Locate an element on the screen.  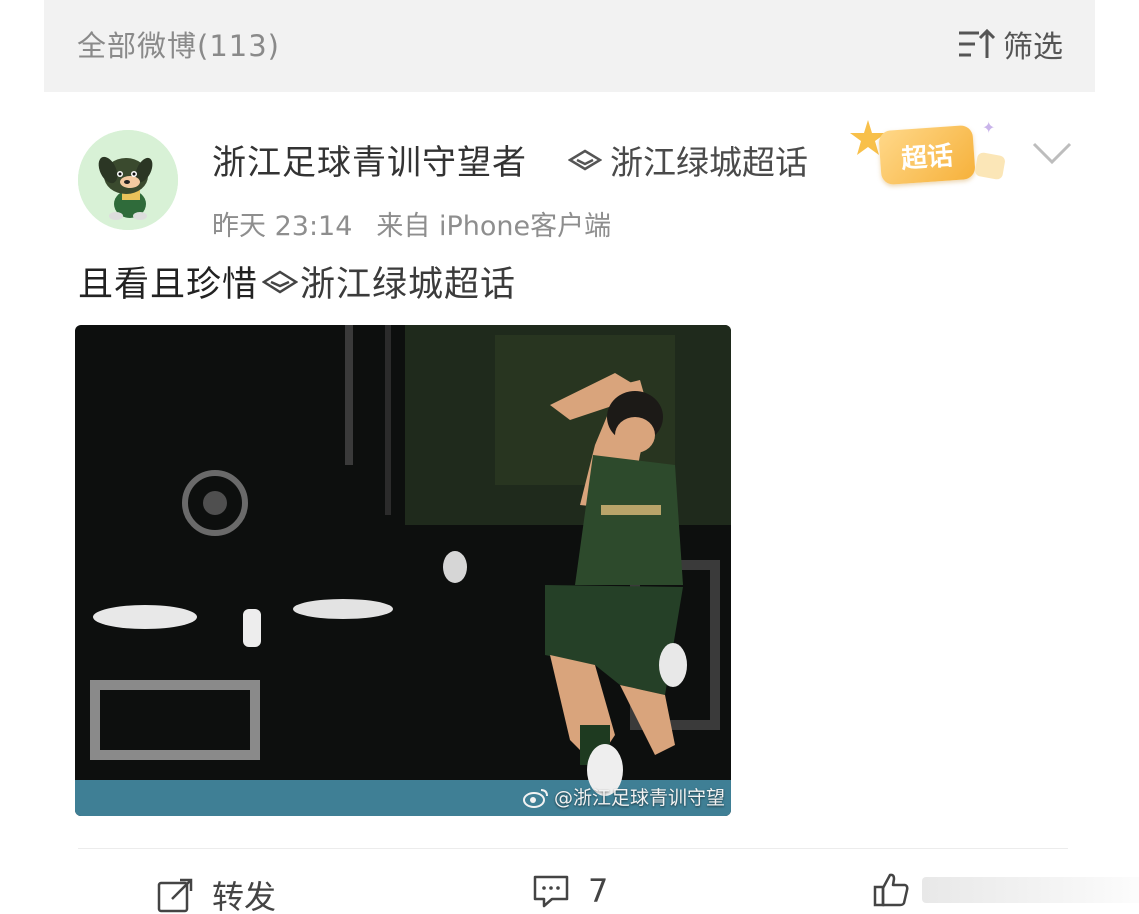
filter-sort-icon is located at coordinates (977, 43).